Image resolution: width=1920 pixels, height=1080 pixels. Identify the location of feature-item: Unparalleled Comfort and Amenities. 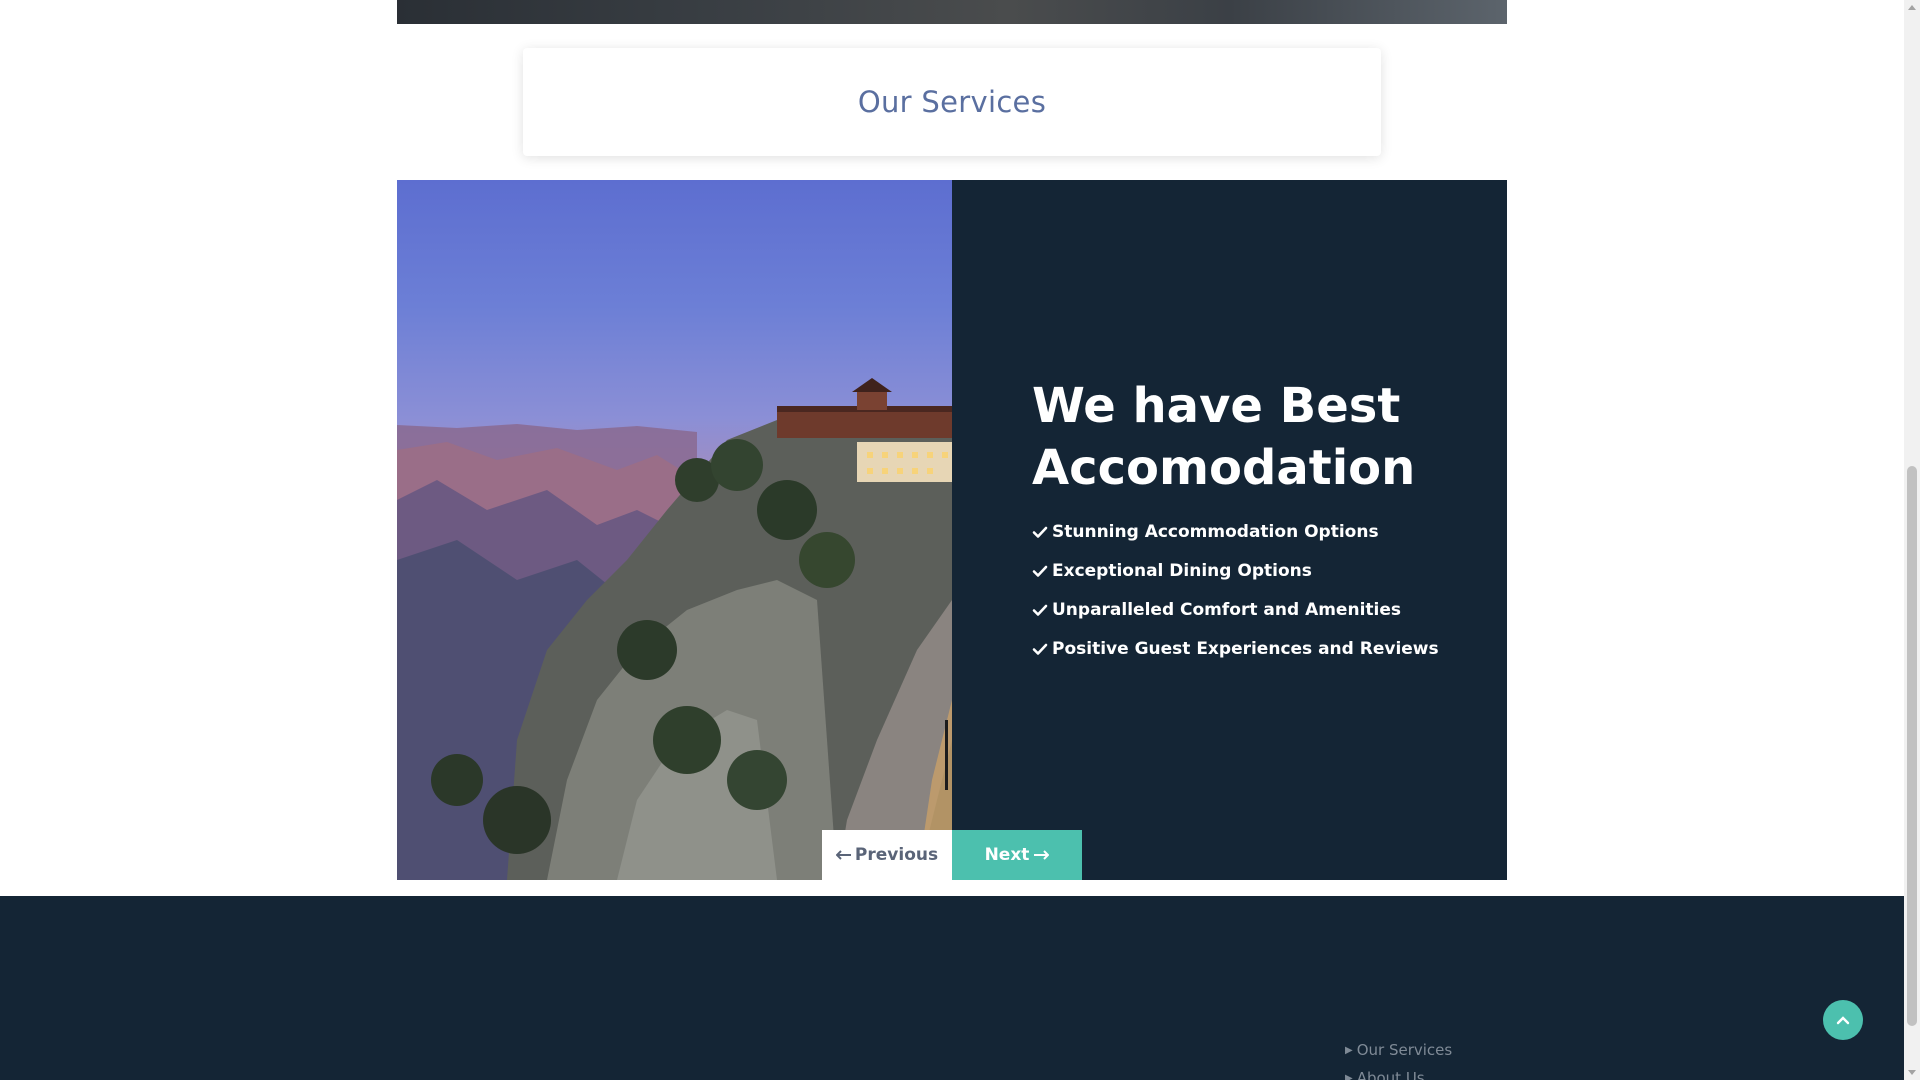
(1235, 609).